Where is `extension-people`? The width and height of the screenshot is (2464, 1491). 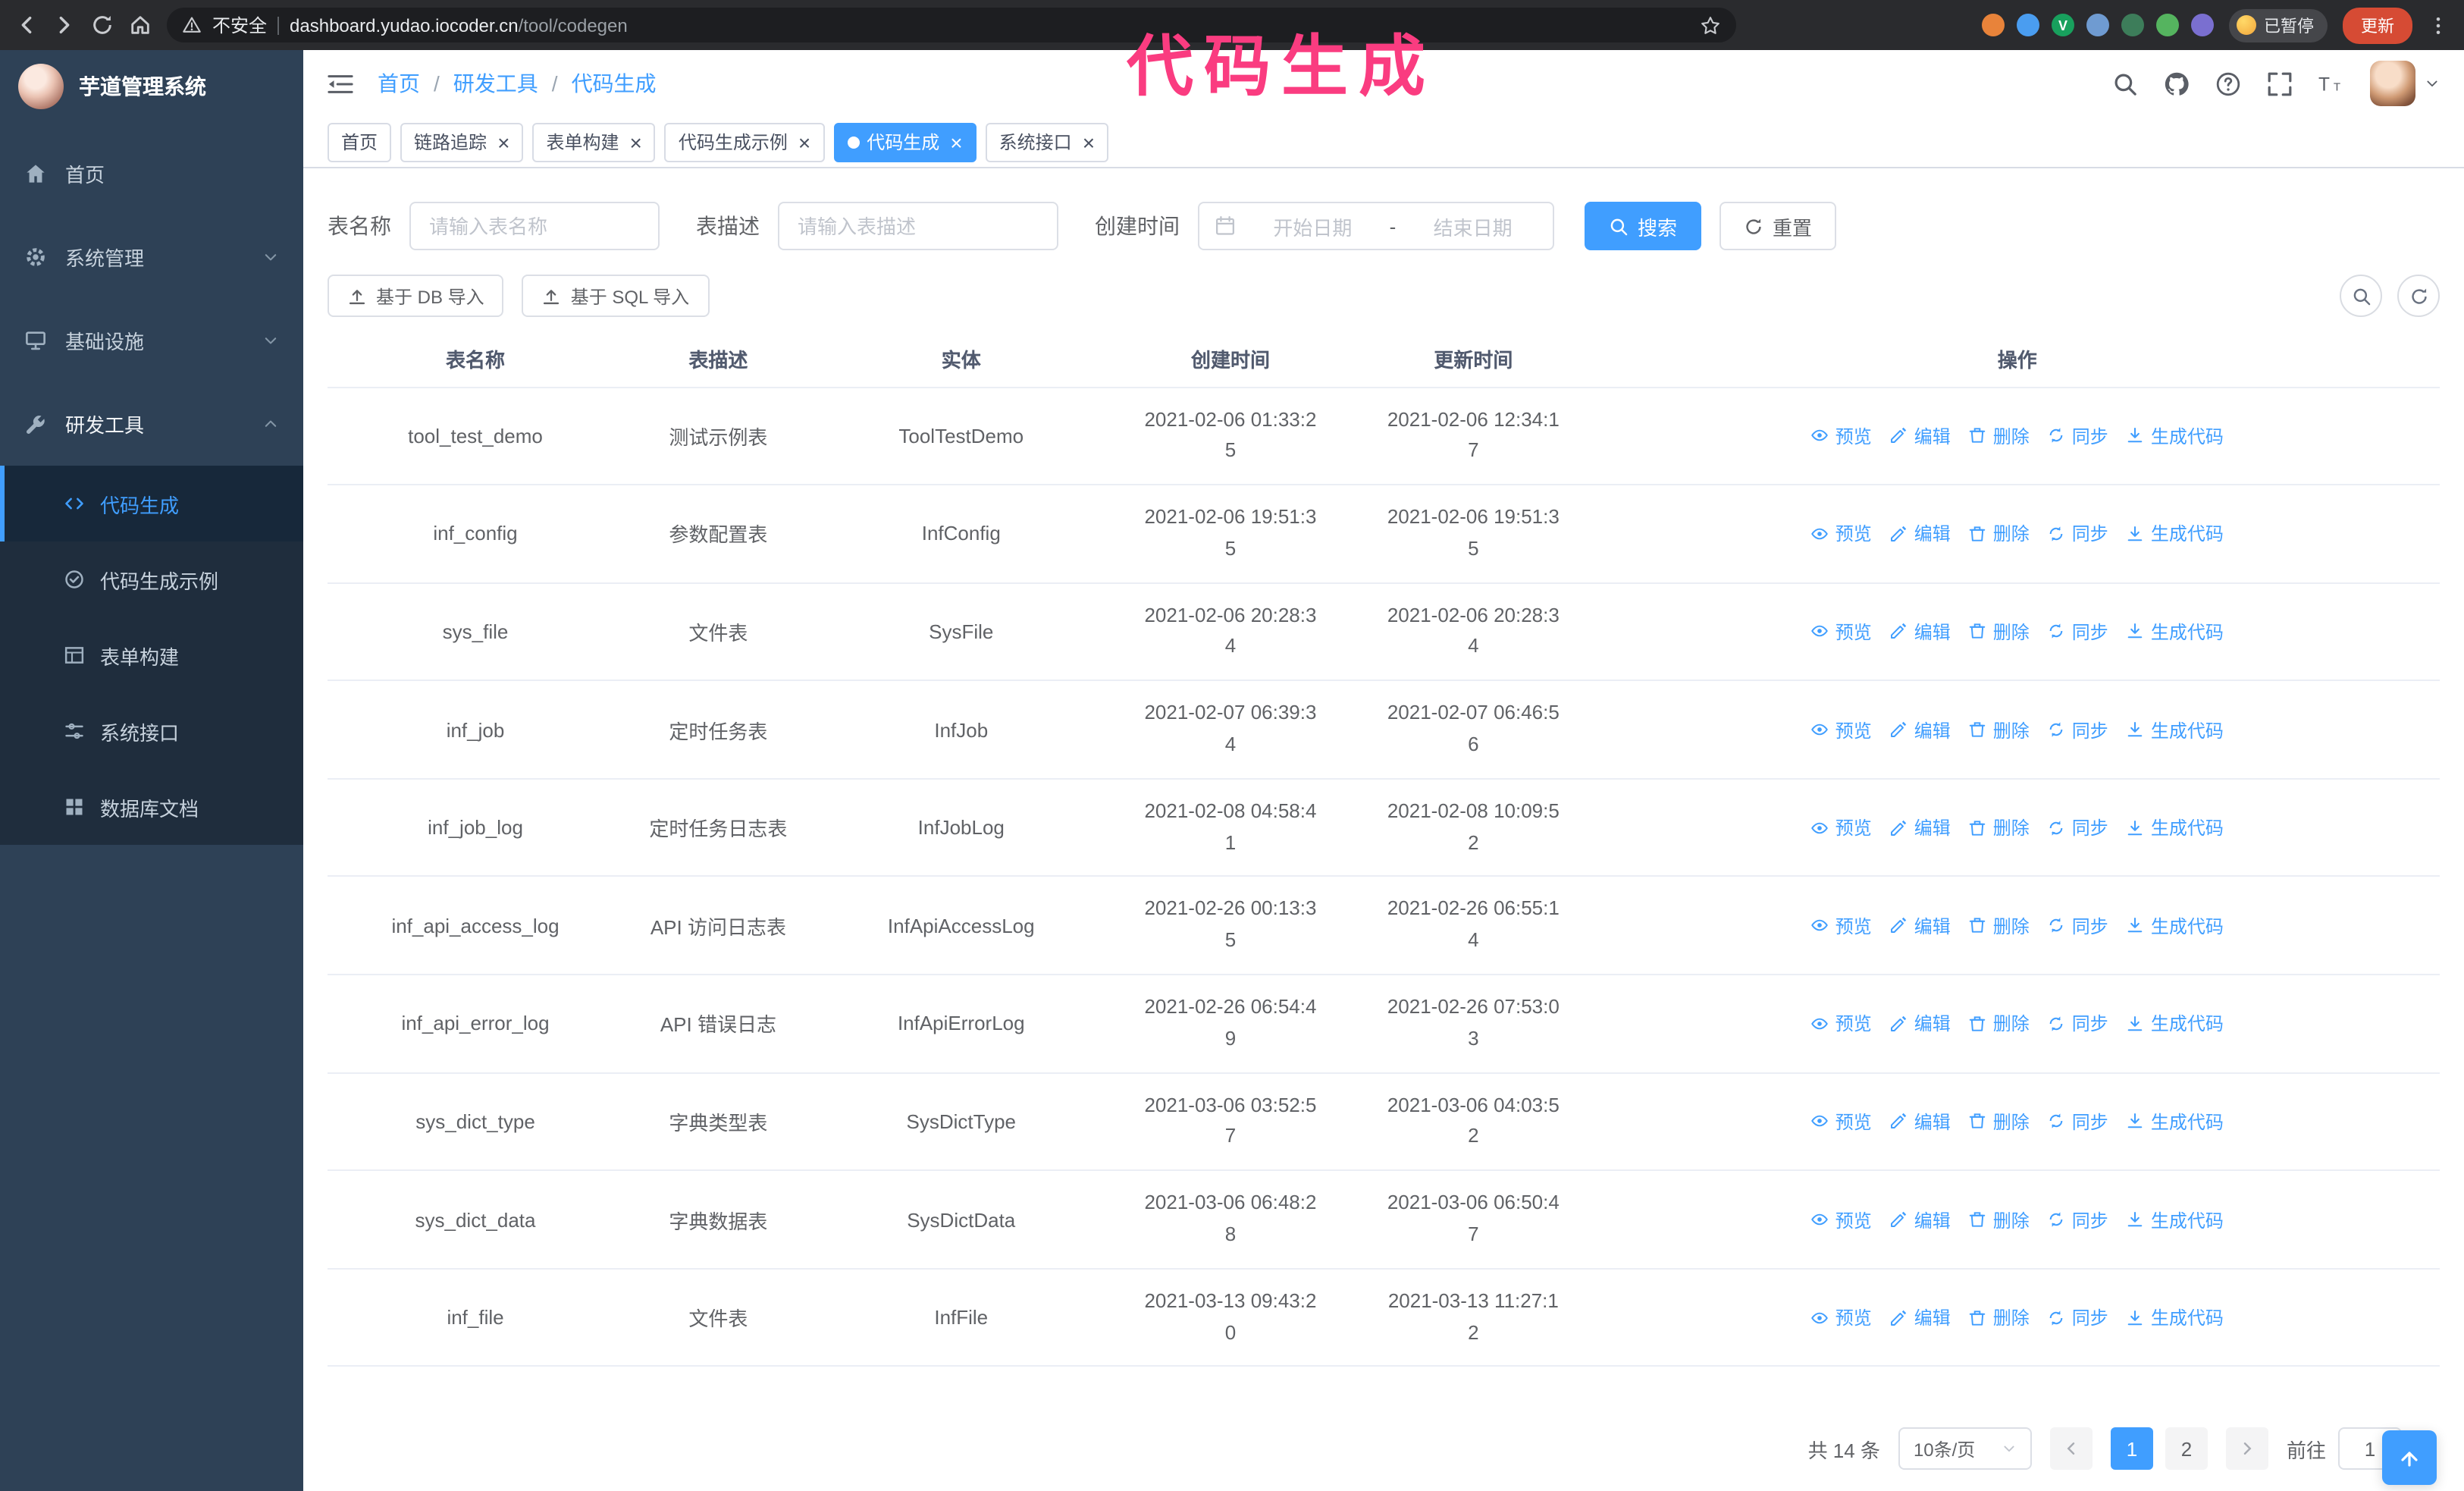 extension-people is located at coordinates (2097, 25).